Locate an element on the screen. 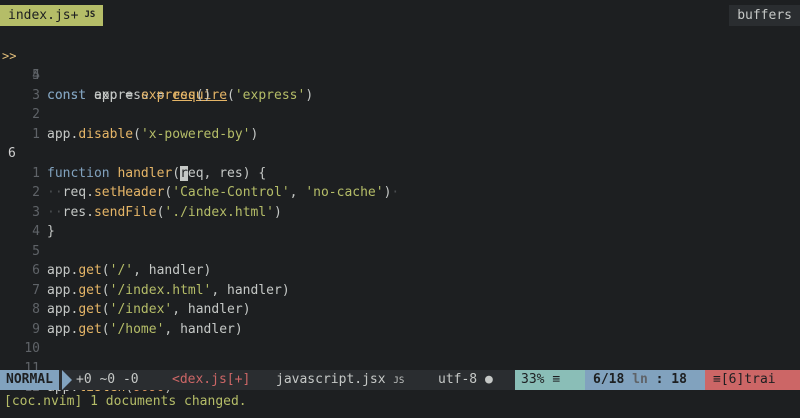 This screenshot has width=800, height=418. filetype-label: javascript.jsx is located at coordinates (331, 379).